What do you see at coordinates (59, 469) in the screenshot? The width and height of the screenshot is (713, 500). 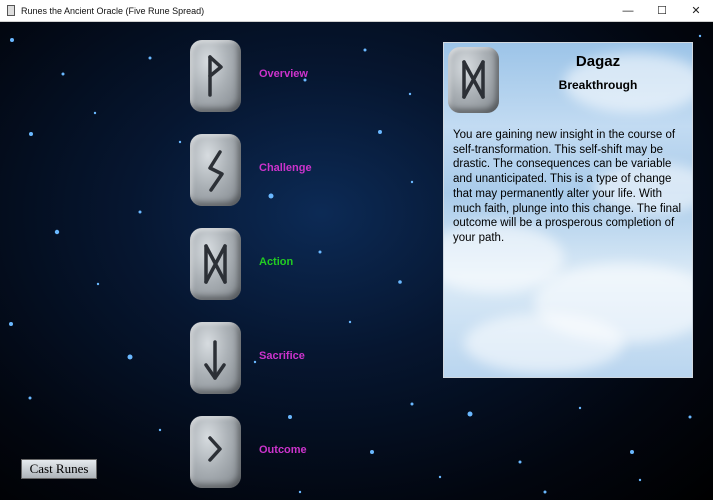 I see `cast-runes-button: Cast Runes` at bounding box center [59, 469].